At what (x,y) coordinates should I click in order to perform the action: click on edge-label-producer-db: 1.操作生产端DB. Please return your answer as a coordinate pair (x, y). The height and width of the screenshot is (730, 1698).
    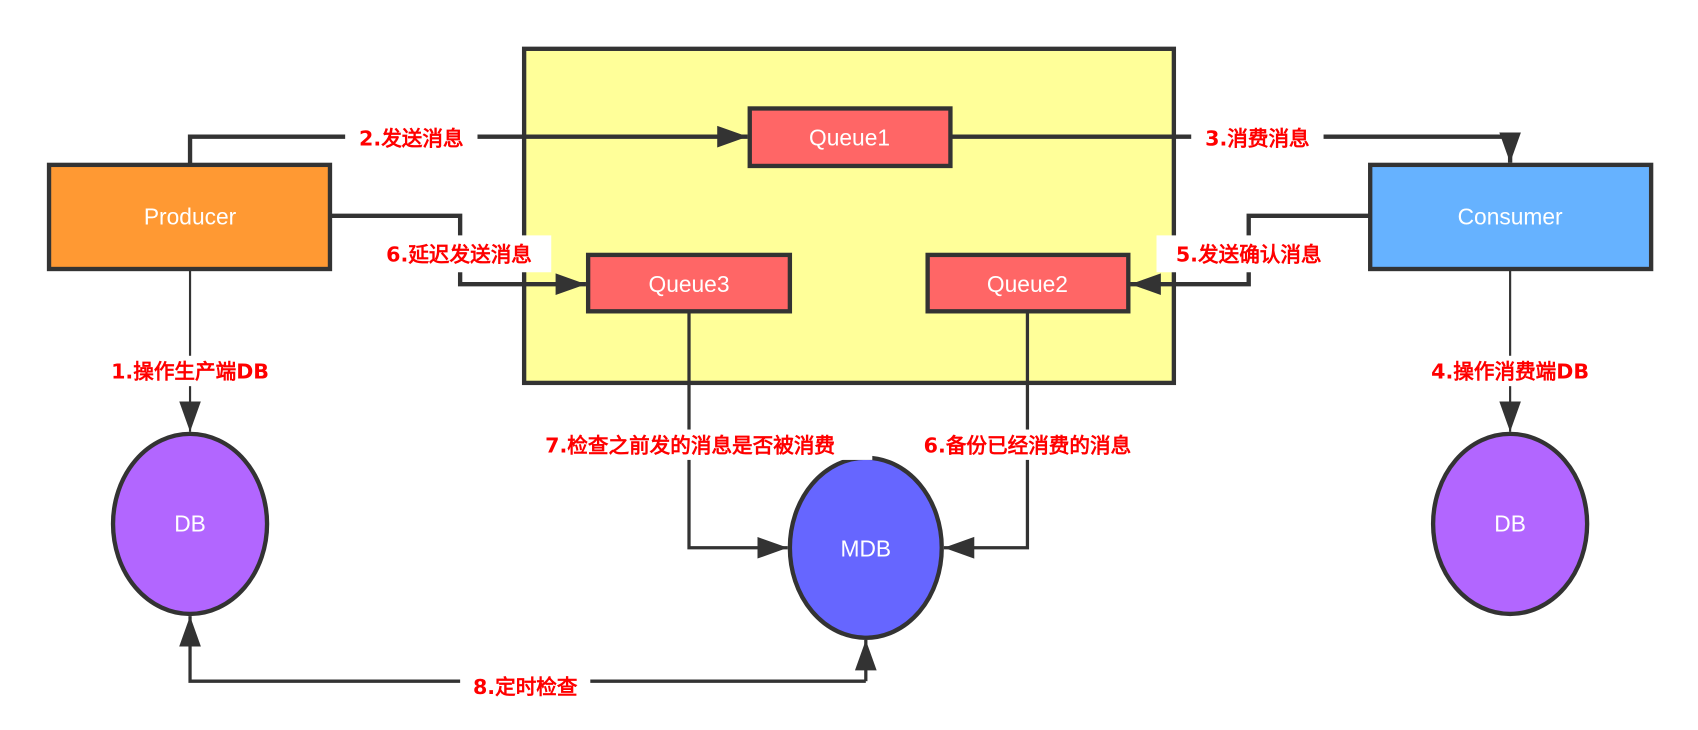
    Looking at the image, I should click on (190, 372).